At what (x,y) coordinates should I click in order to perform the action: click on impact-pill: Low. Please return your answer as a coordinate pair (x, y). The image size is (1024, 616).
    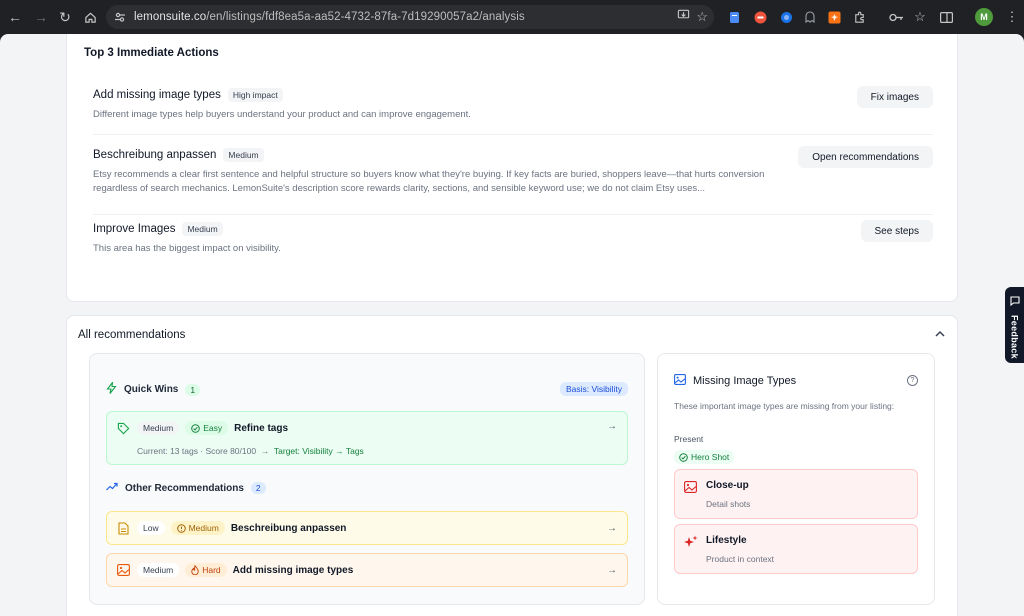
    Looking at the image, I should click on (151, 528).